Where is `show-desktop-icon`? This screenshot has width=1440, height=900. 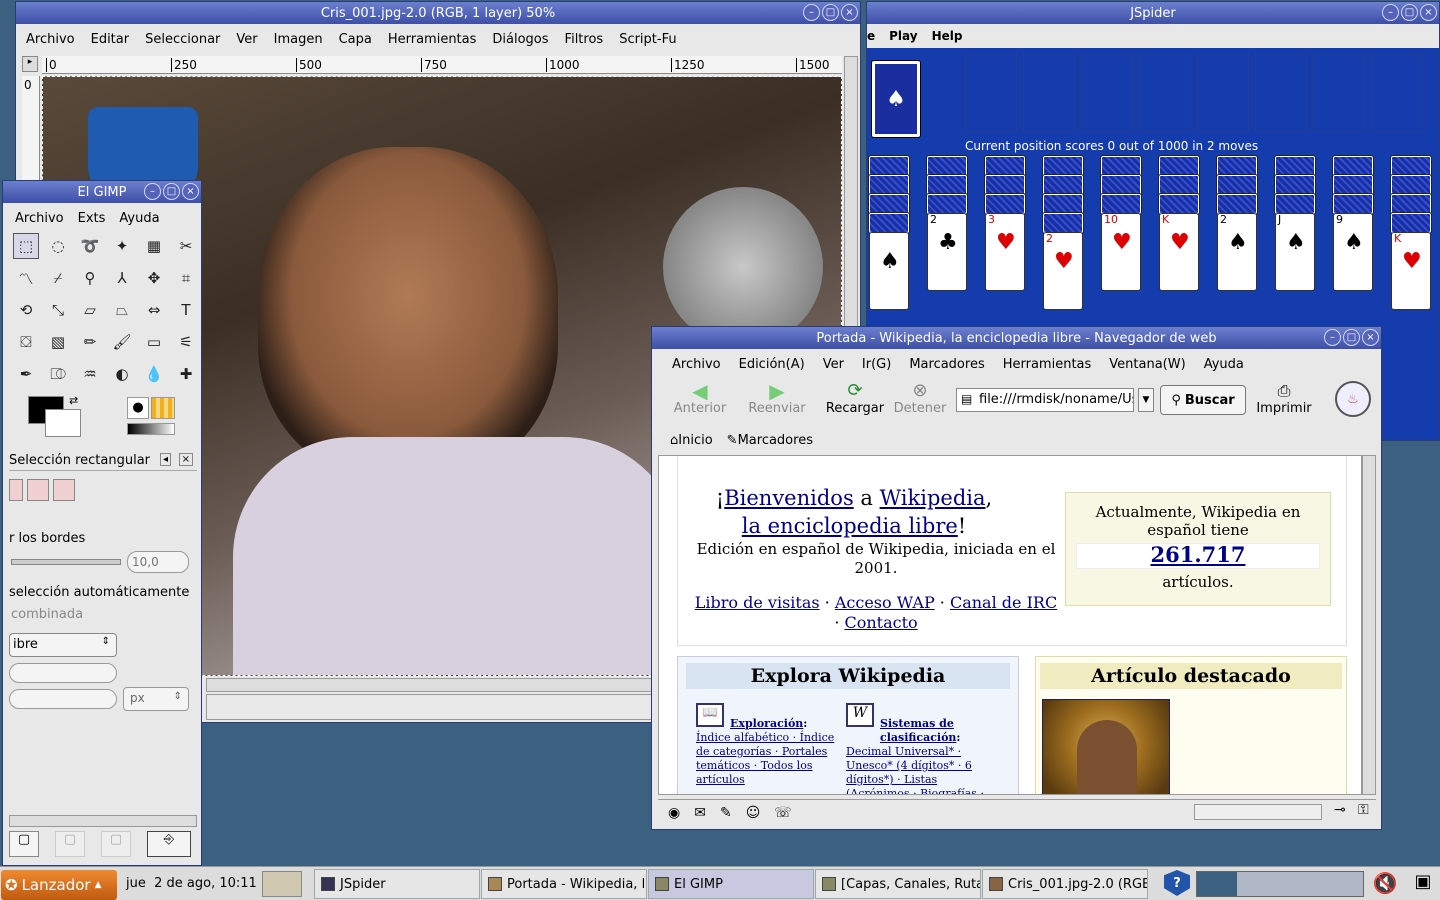
show-desktop-icon is located at coordinates (282, 884).